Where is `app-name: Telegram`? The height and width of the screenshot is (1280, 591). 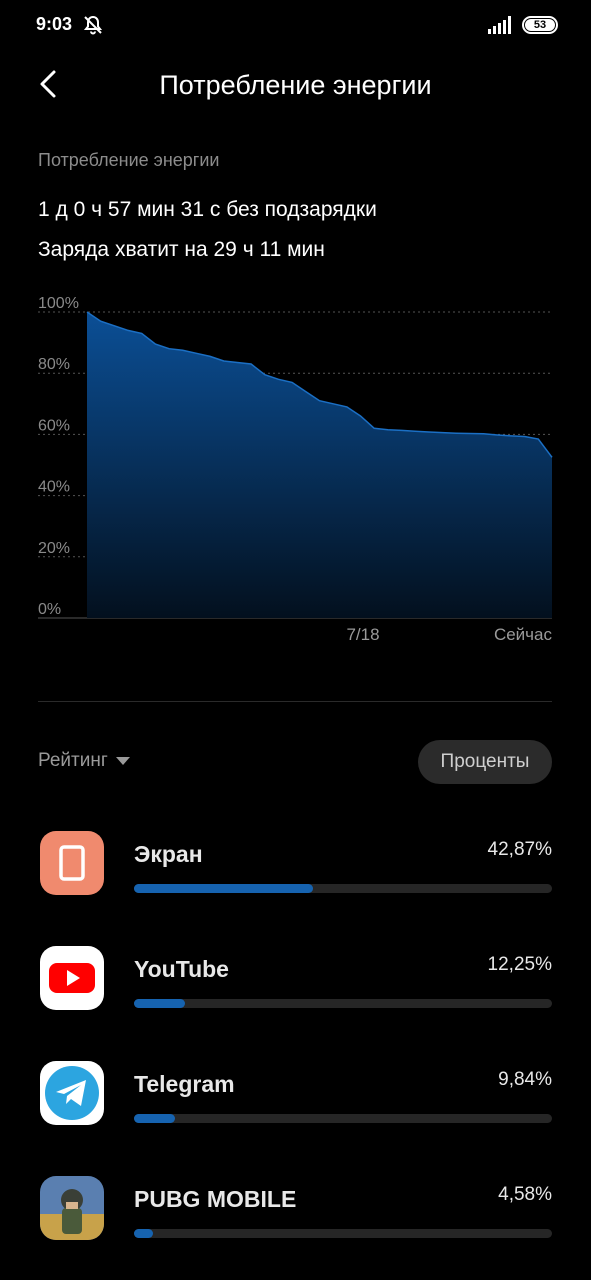
app-name: Telegram is located at coordinates (184, 1084).